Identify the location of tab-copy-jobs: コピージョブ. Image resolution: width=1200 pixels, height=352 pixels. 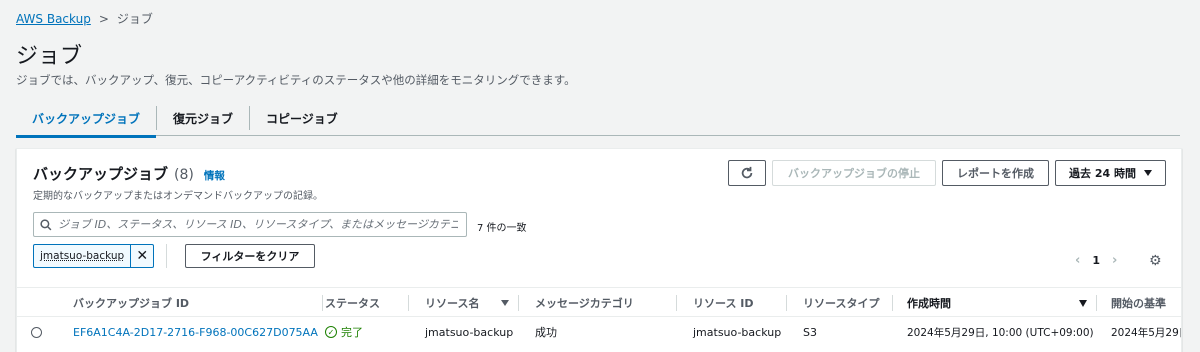
(302, 118).